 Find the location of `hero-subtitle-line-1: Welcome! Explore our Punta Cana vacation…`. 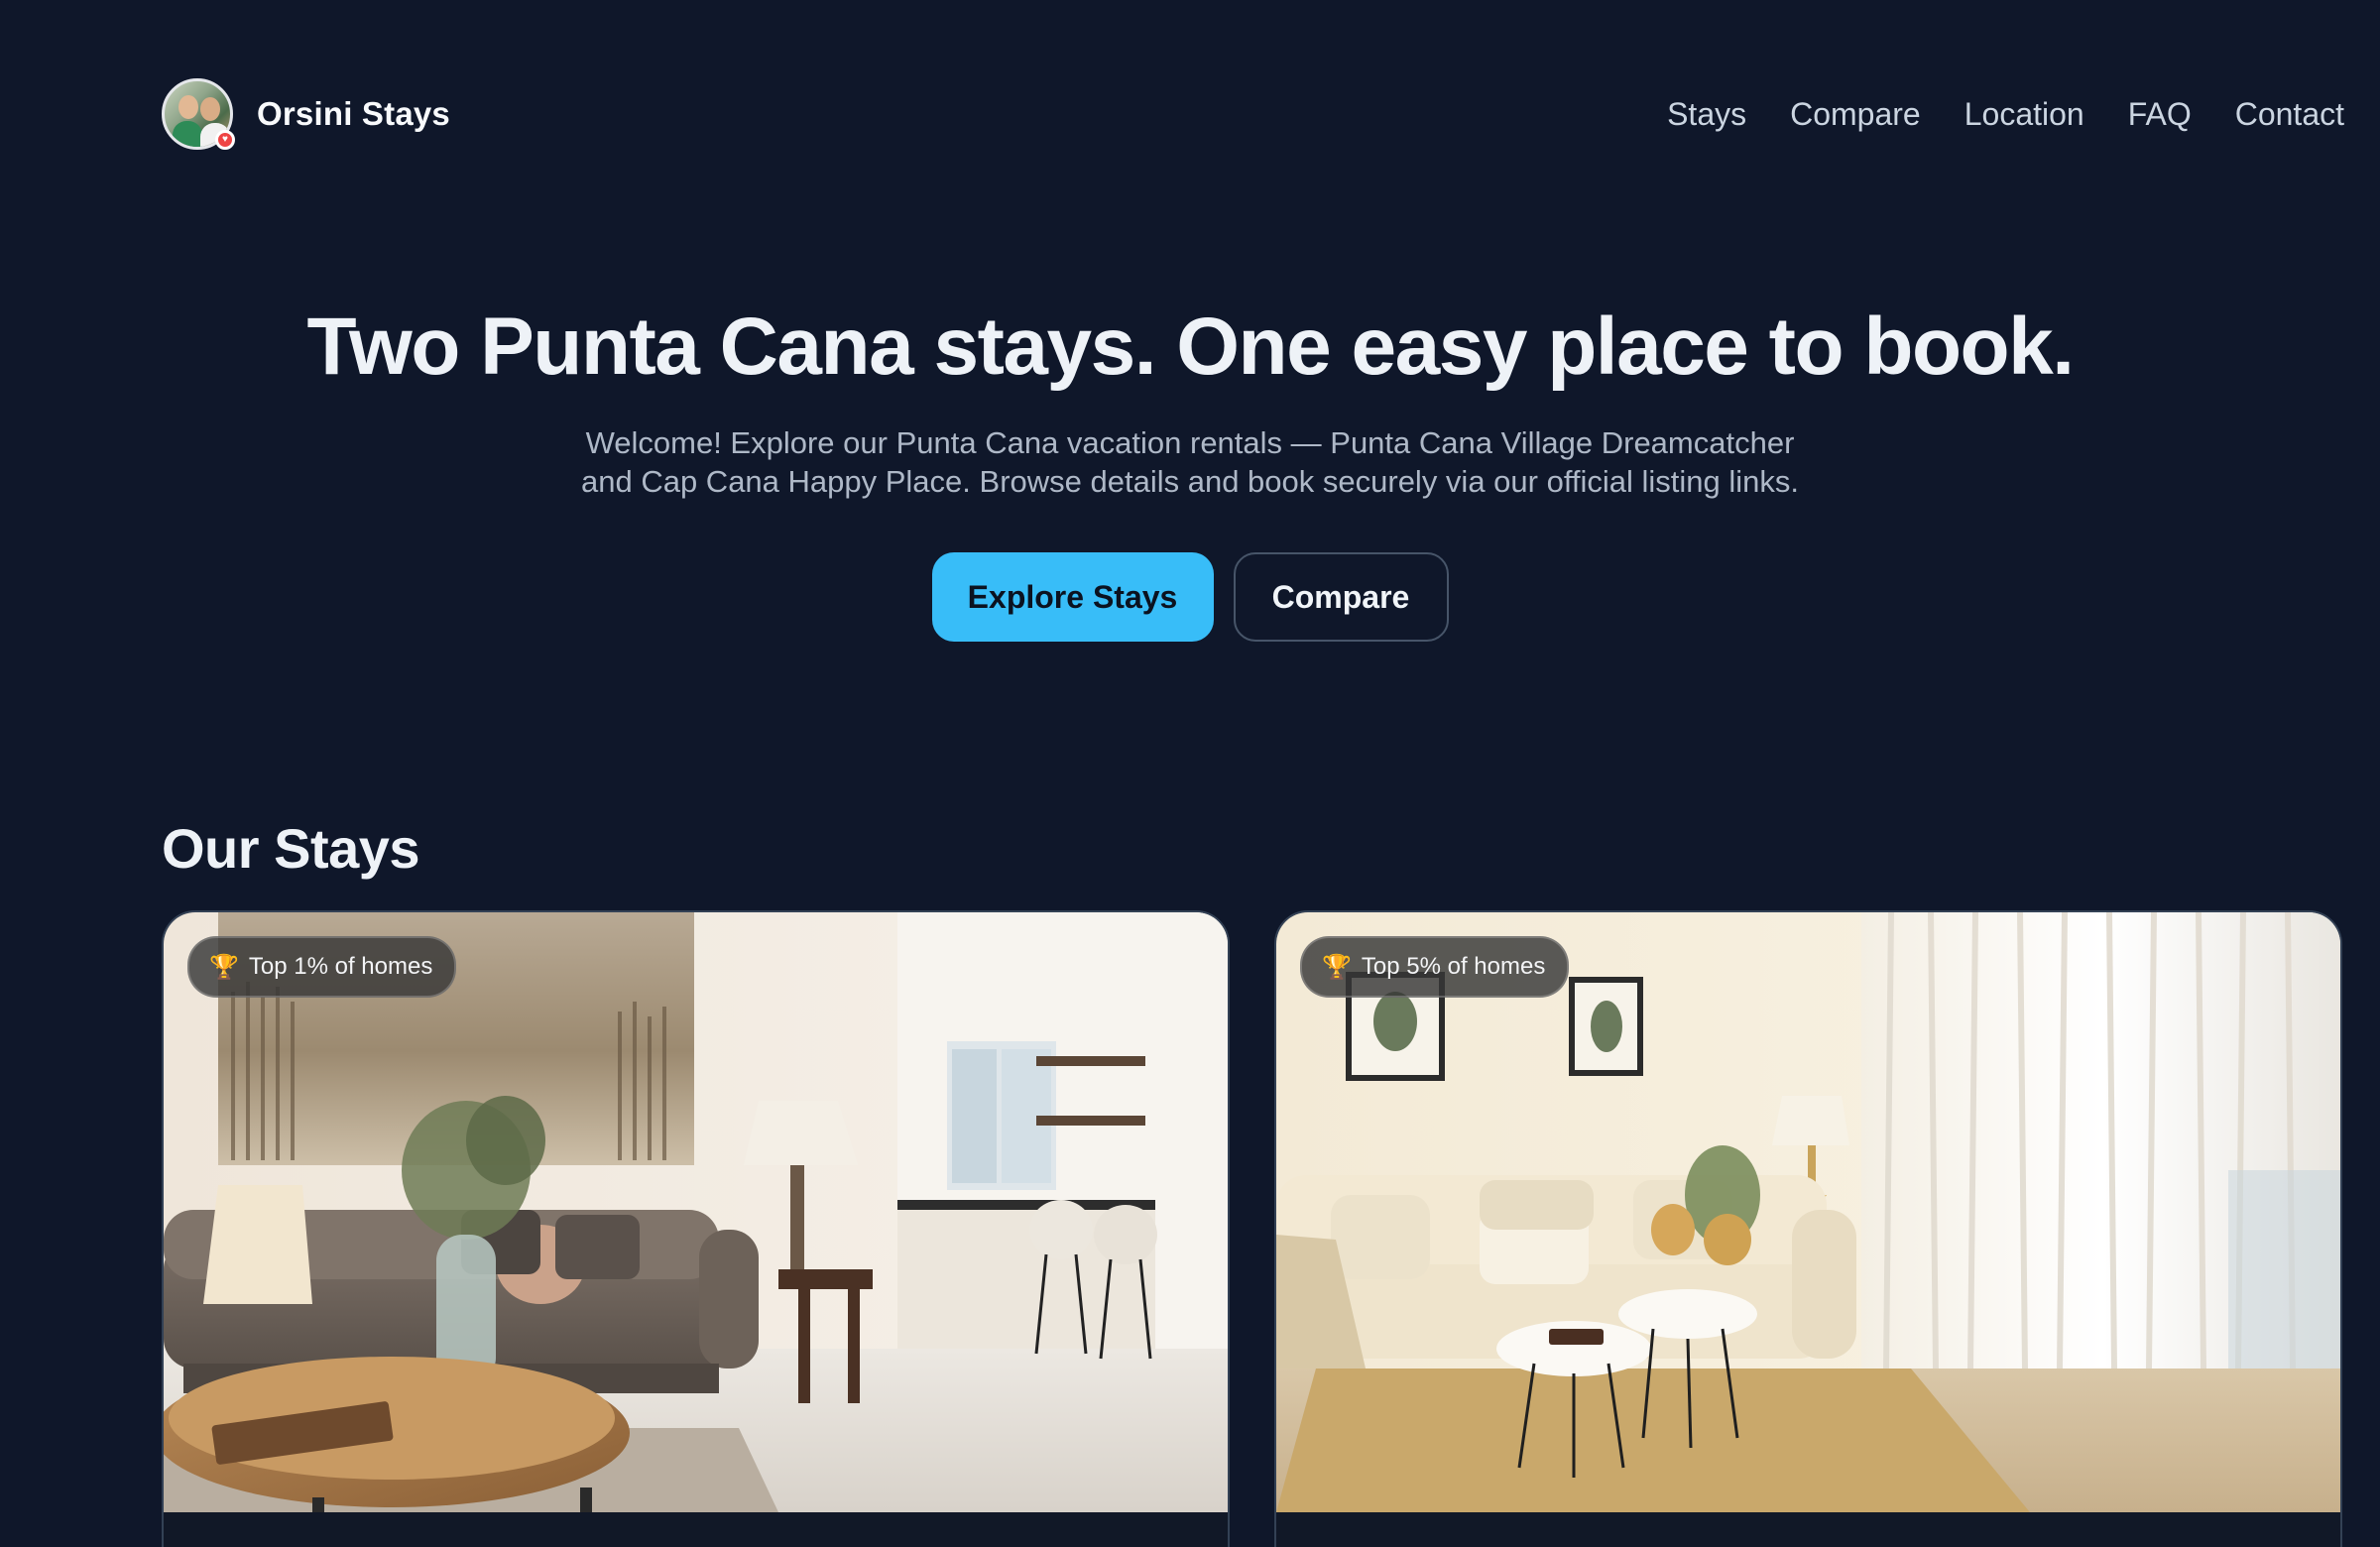

hero-subtitle-line-1: Welcome! Explore our Punta Cana vacation… is located at coordinates (1190, 442).